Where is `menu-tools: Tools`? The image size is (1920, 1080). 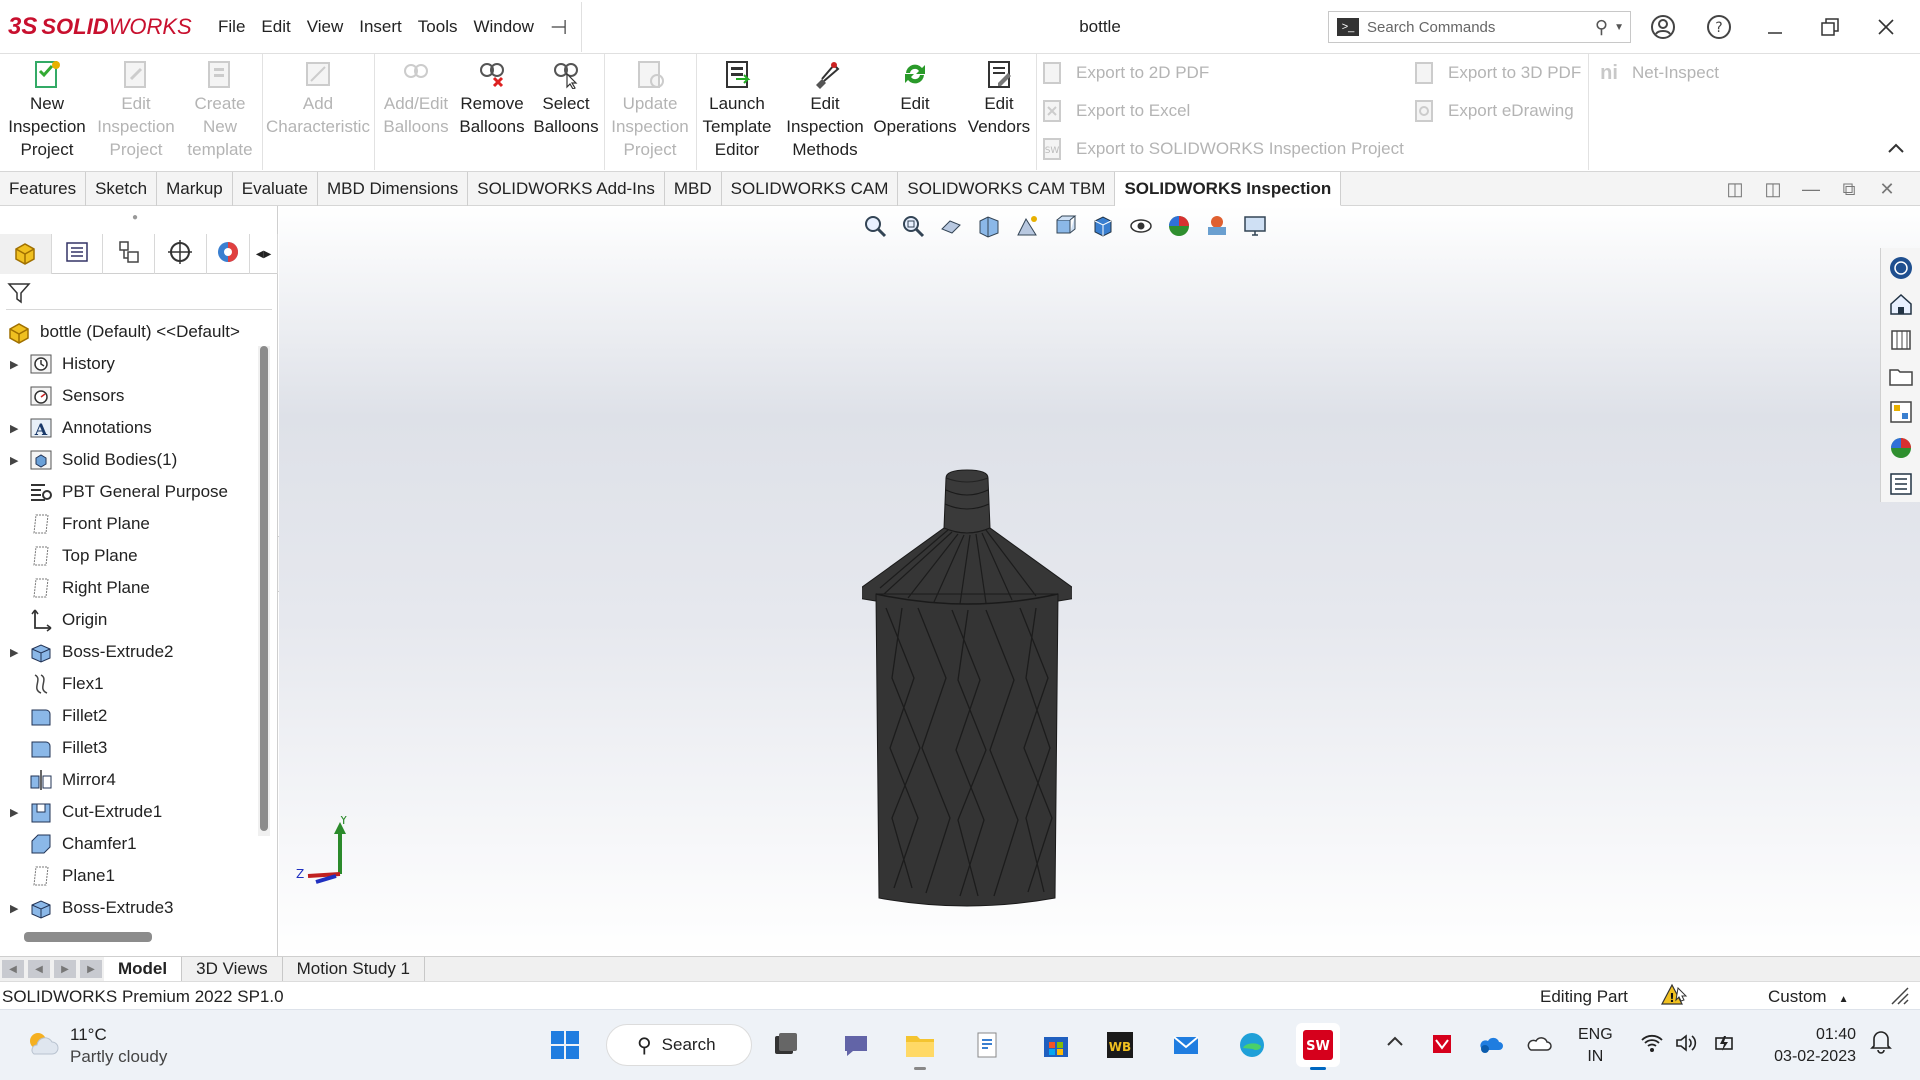
menu-tools: Tools is located at coordinates (438, 27).